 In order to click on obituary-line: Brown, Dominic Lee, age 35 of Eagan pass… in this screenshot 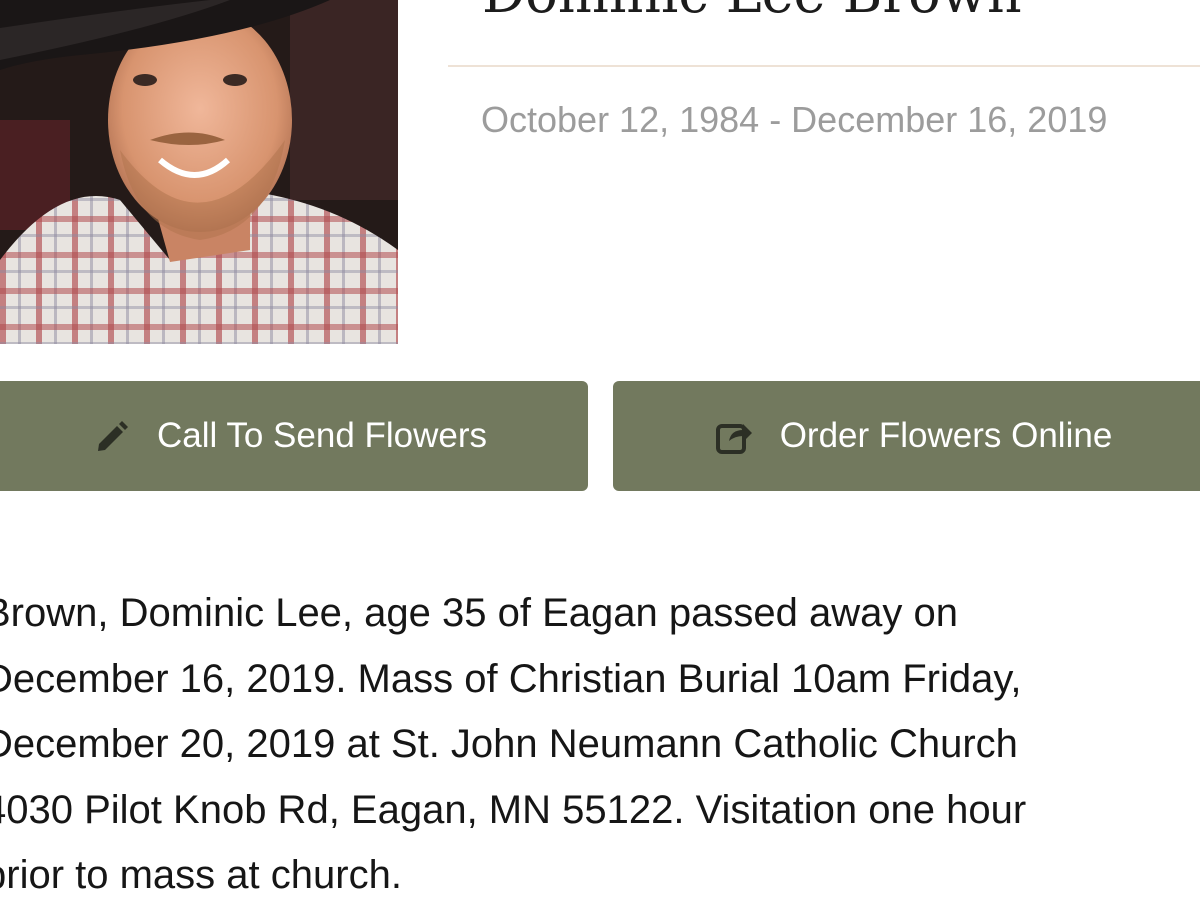, I will do `click(479, 613)`.